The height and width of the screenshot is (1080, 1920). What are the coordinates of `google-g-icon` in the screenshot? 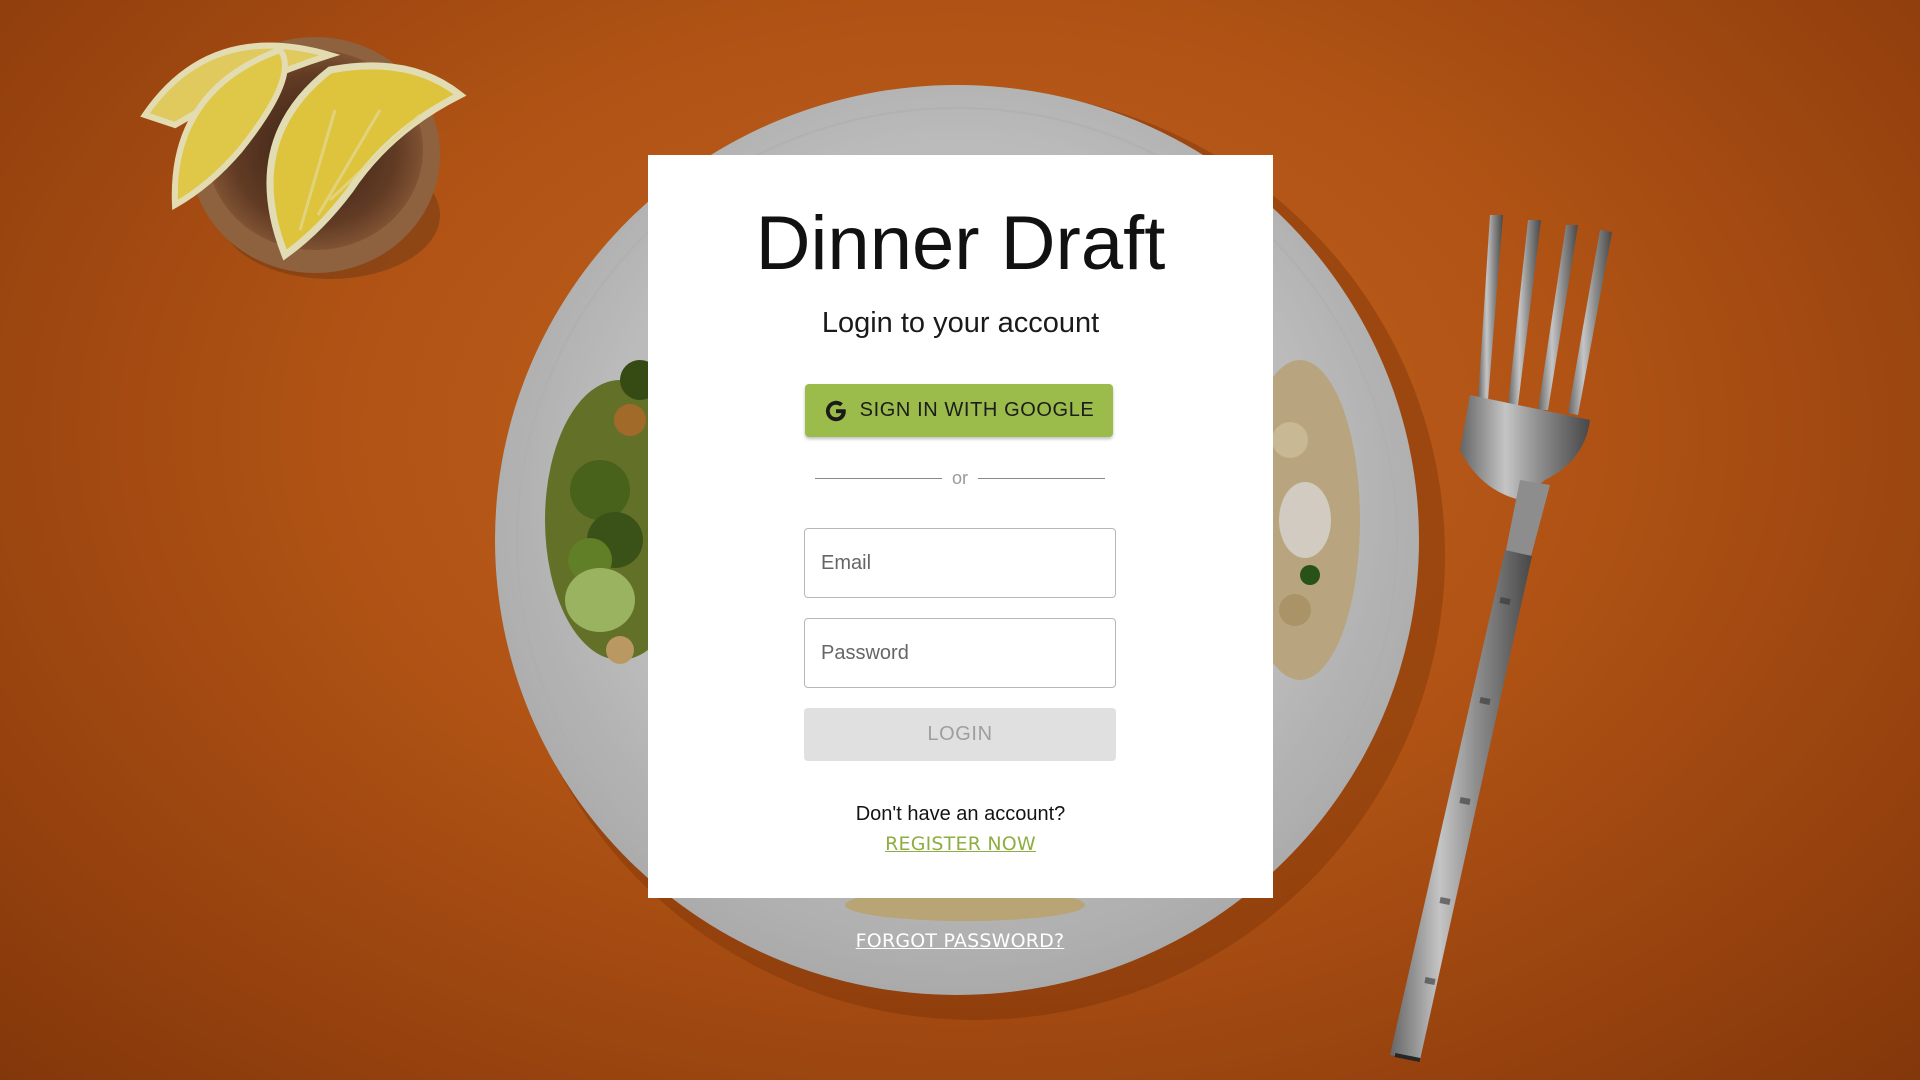 It's located at (835, 410).